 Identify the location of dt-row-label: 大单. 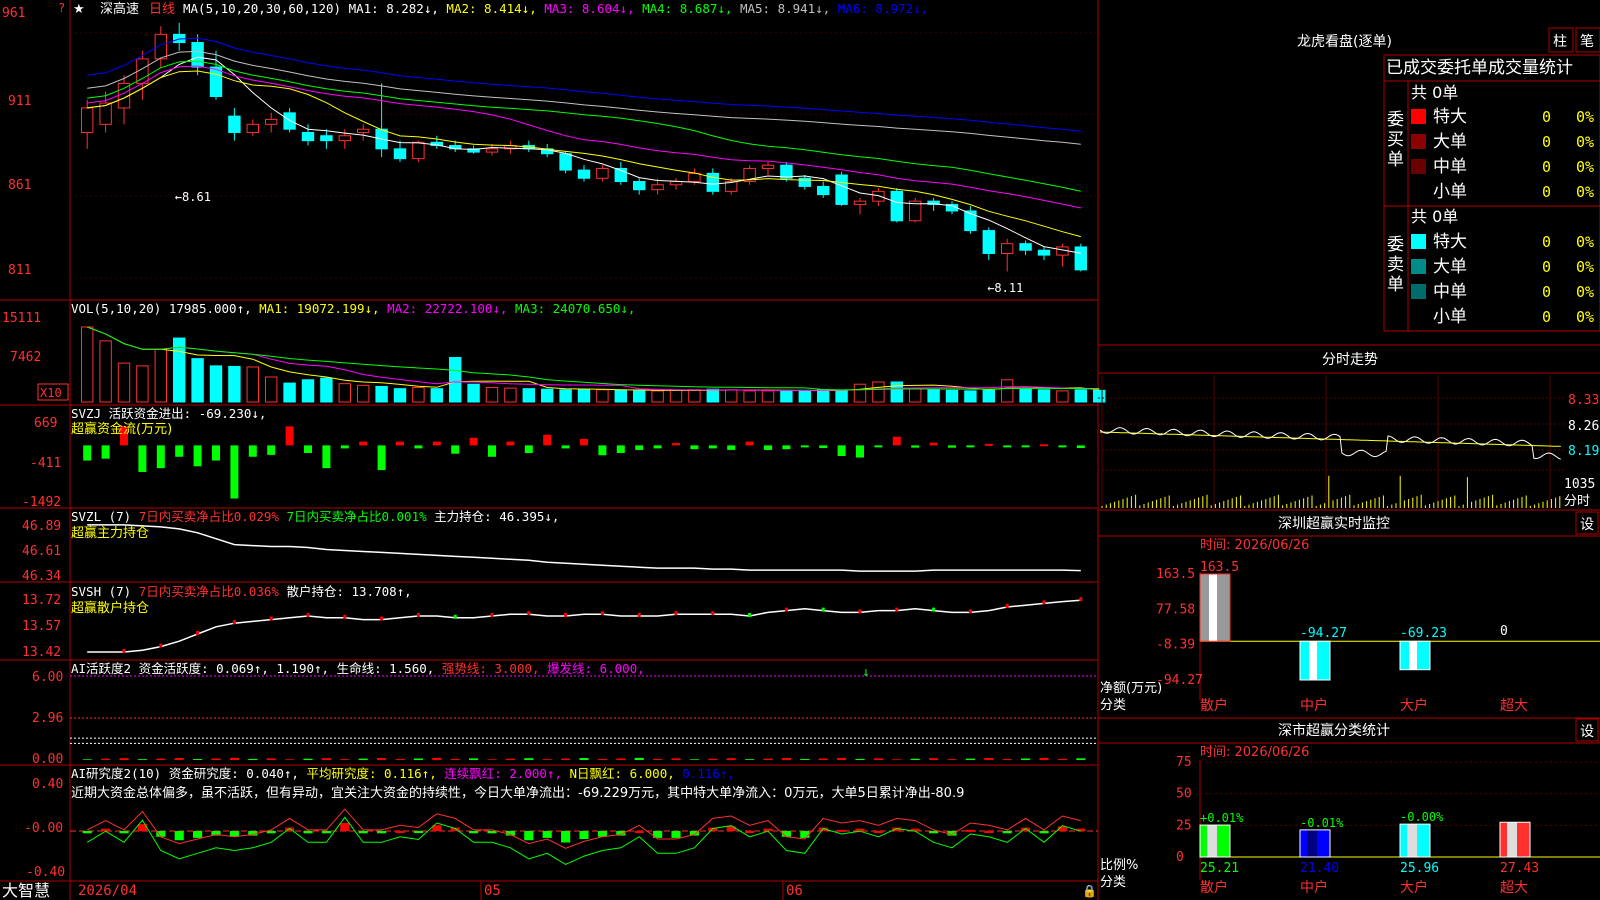
(1450, 267).